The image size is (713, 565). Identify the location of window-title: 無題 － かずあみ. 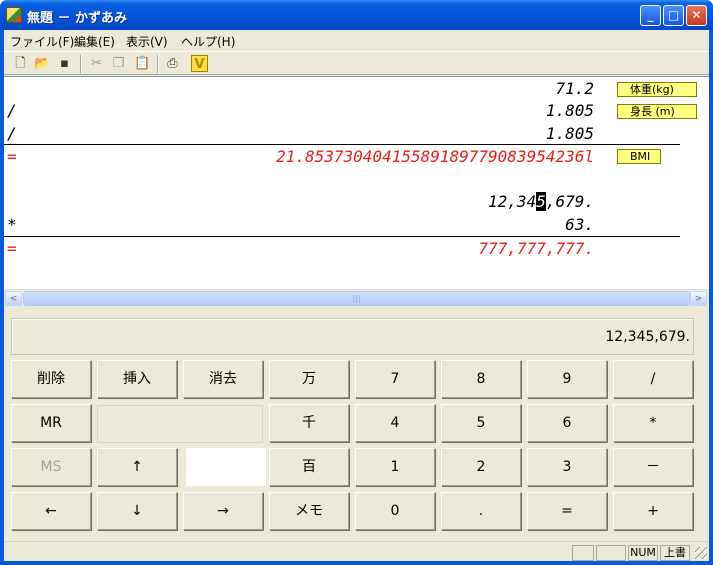
(77, 18).